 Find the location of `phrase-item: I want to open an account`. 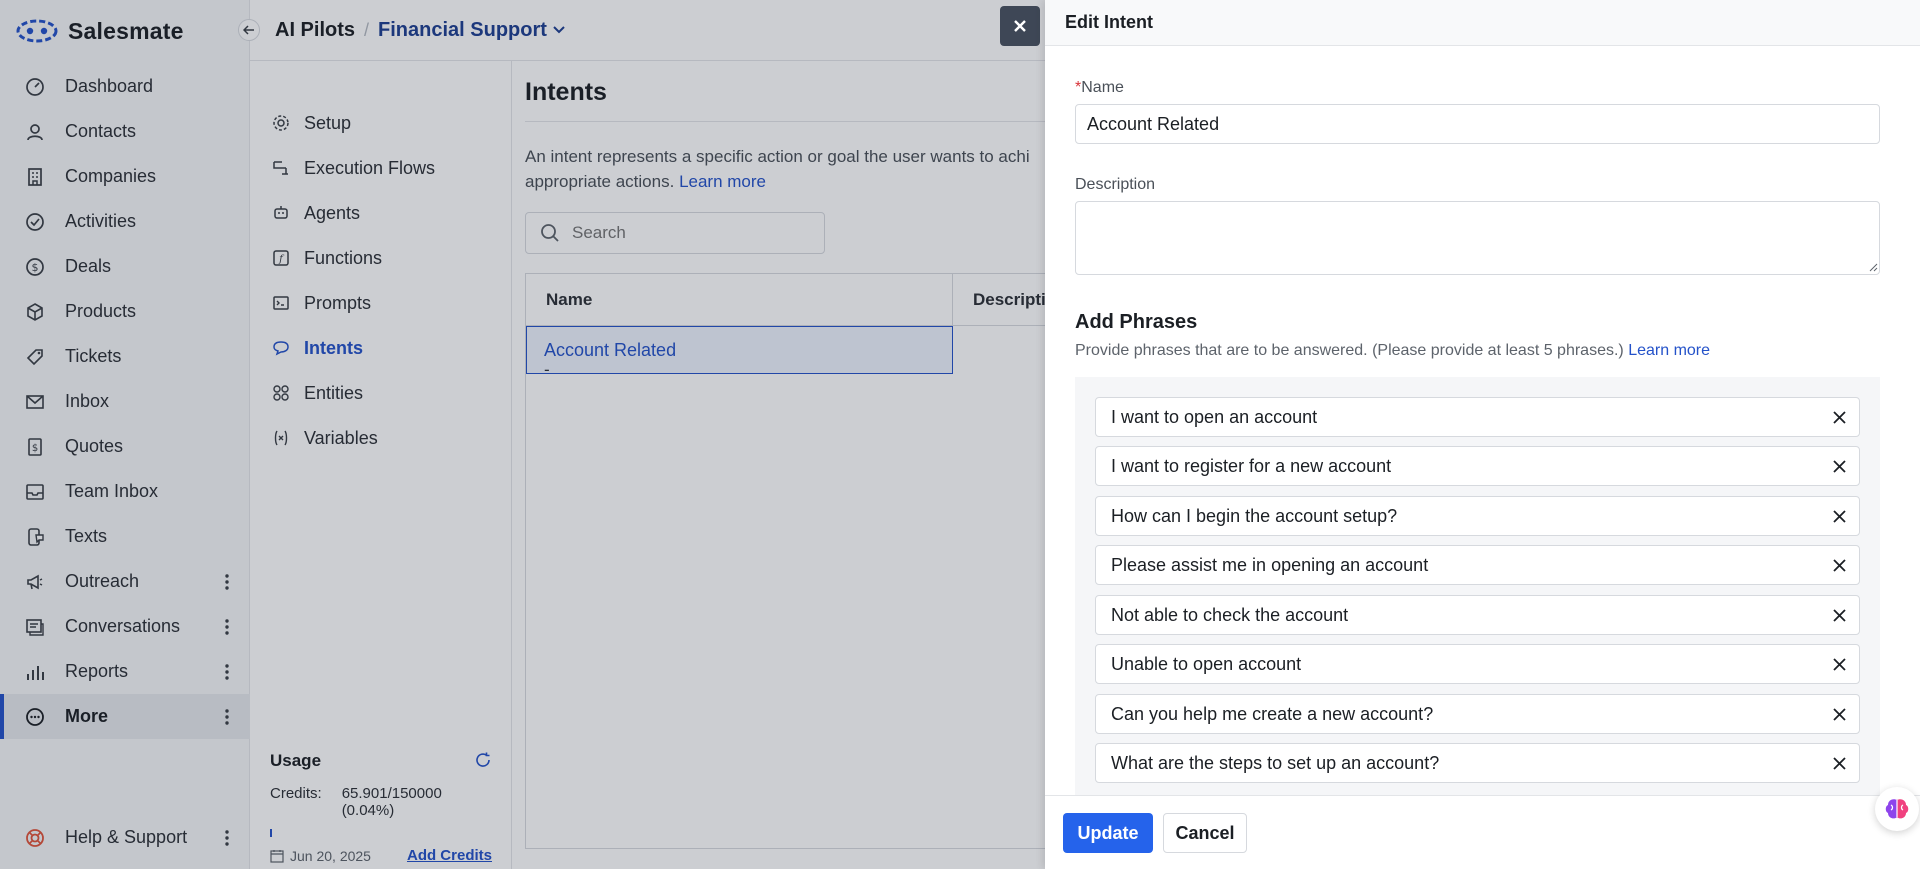

phrase-item: I want to open an account is located at coordinates (1477, 417).